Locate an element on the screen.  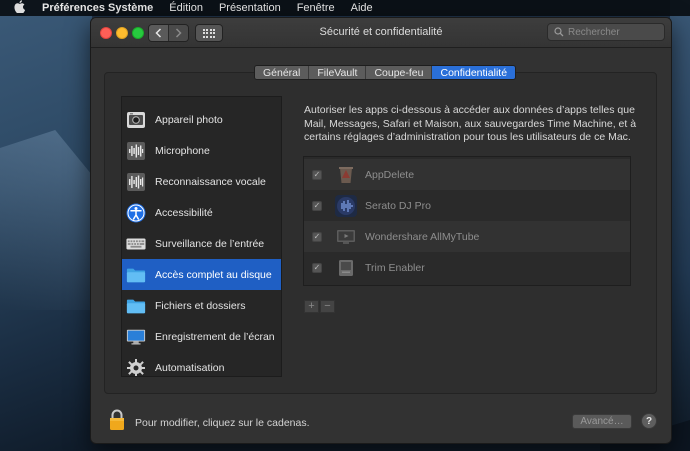
sidebar-item-input-monitoring: Surveillance de l’entrée is located at coordinates (201, 243).